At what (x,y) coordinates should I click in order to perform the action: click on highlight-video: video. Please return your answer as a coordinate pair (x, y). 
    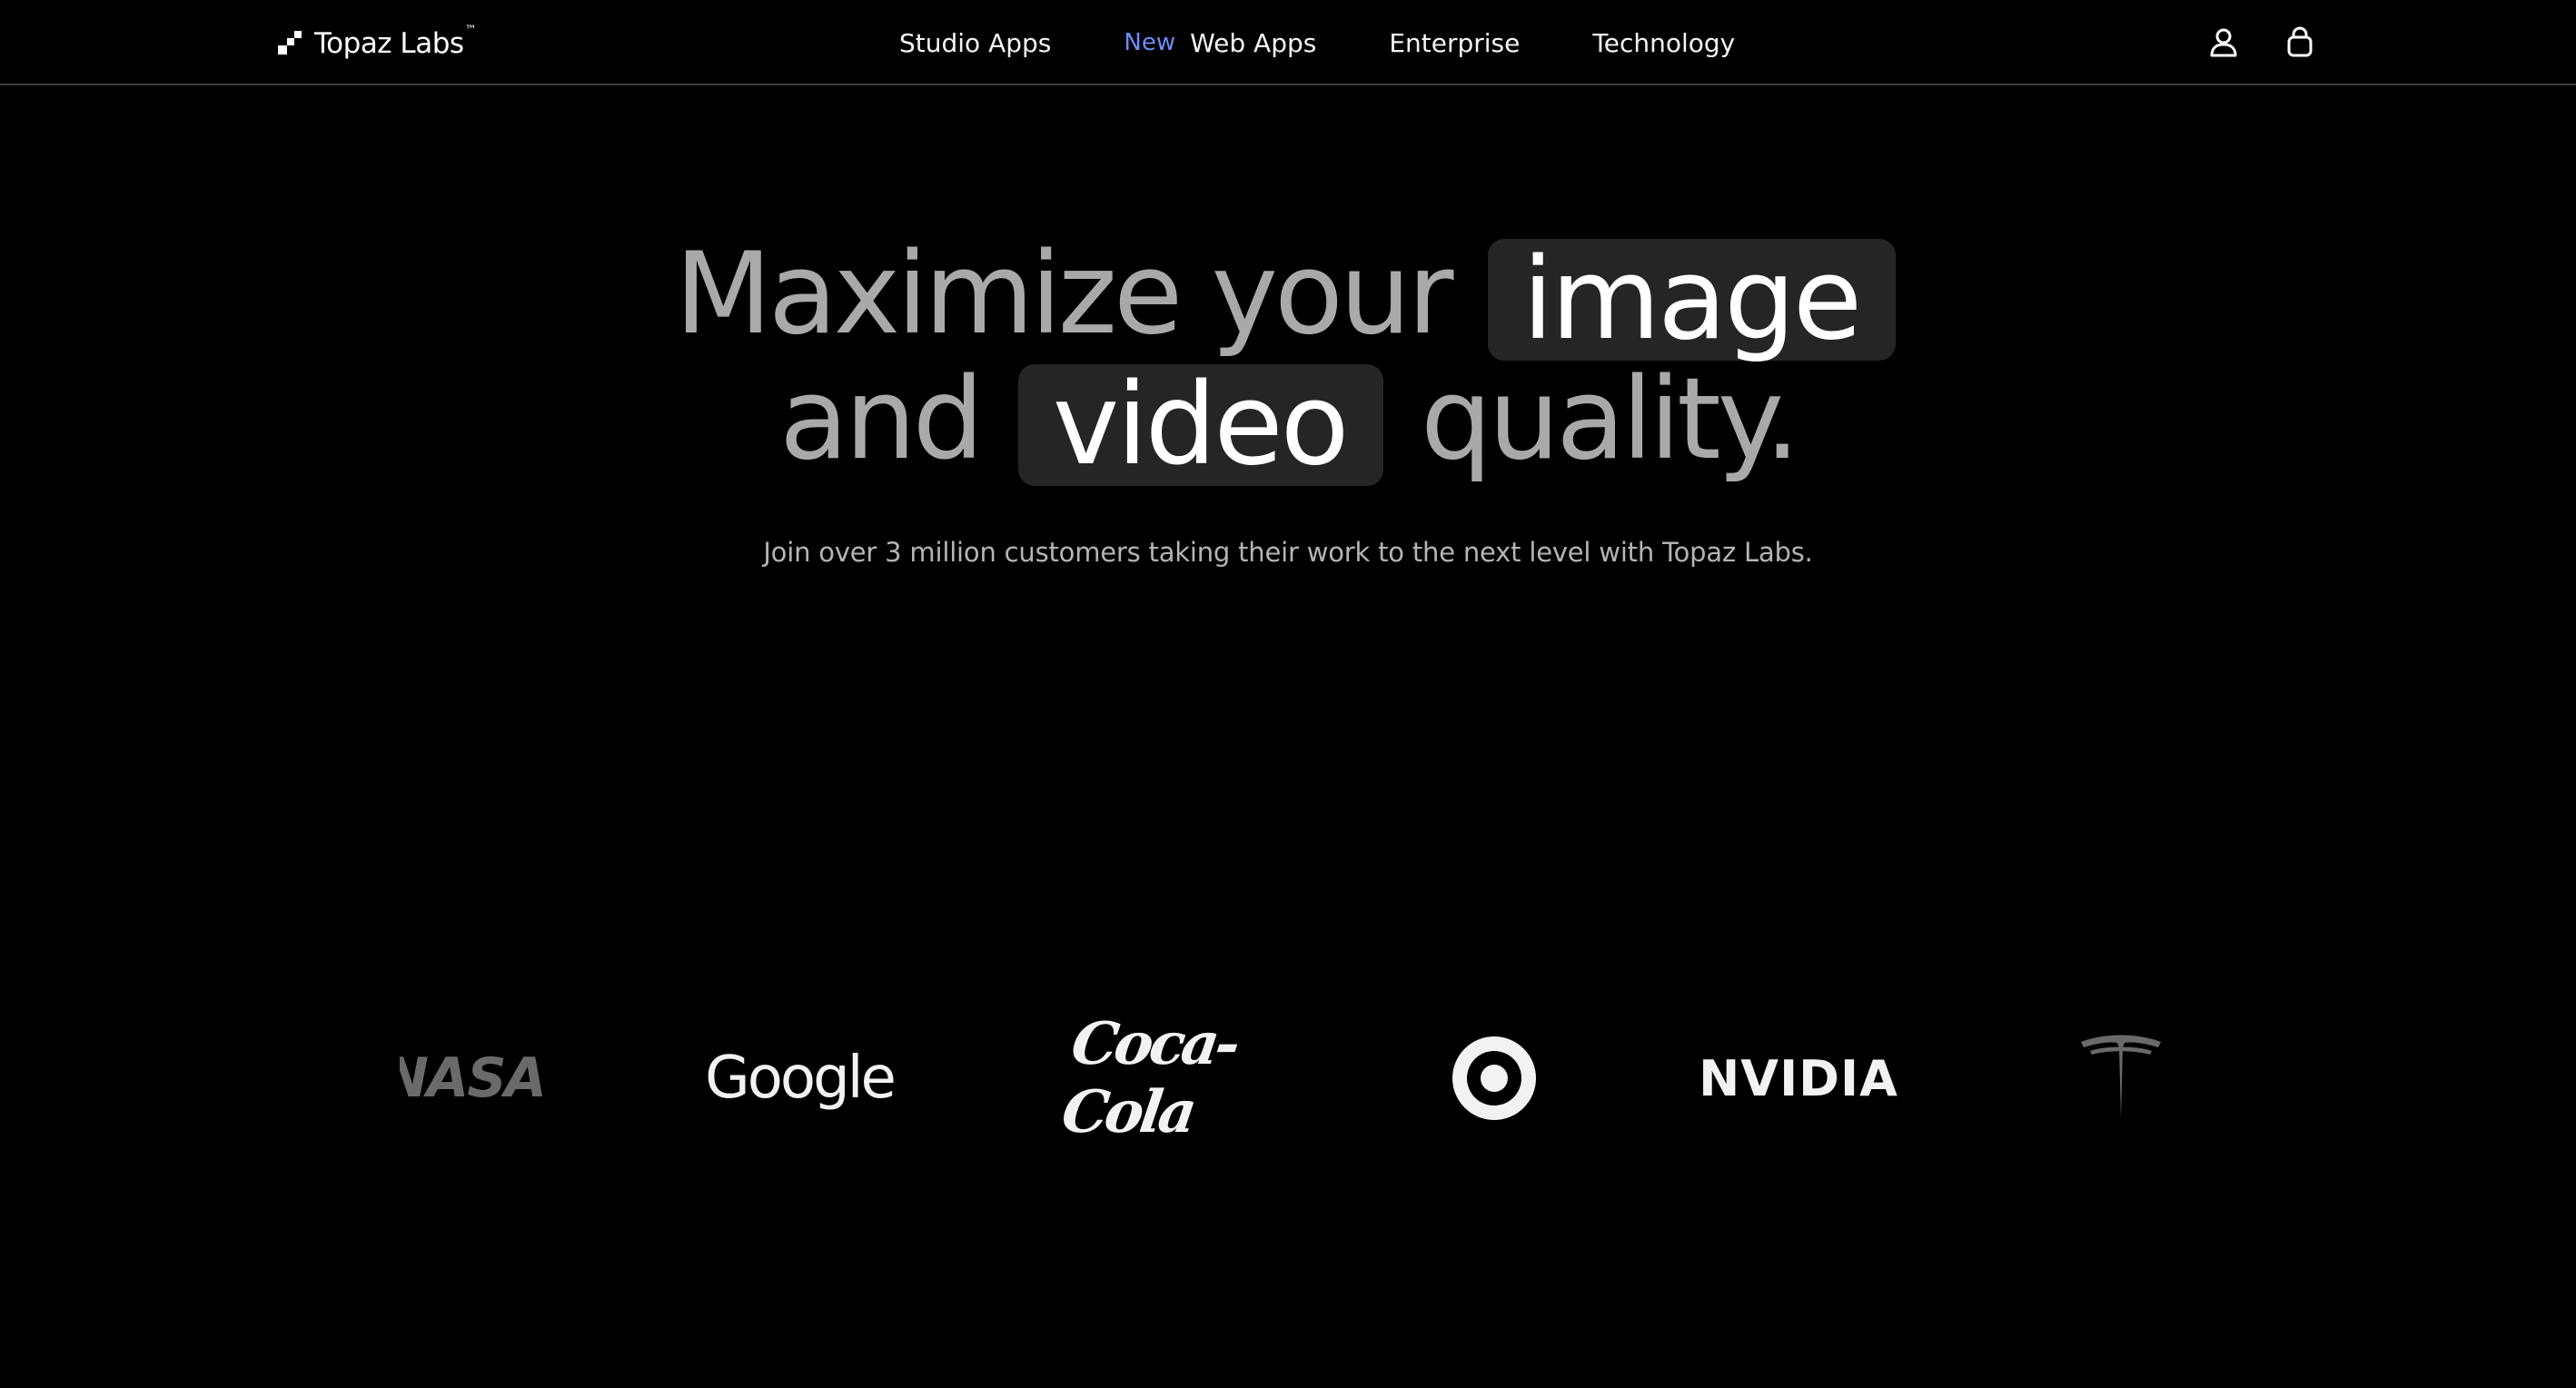
    Looking at the image, I should click on (1200, 425).